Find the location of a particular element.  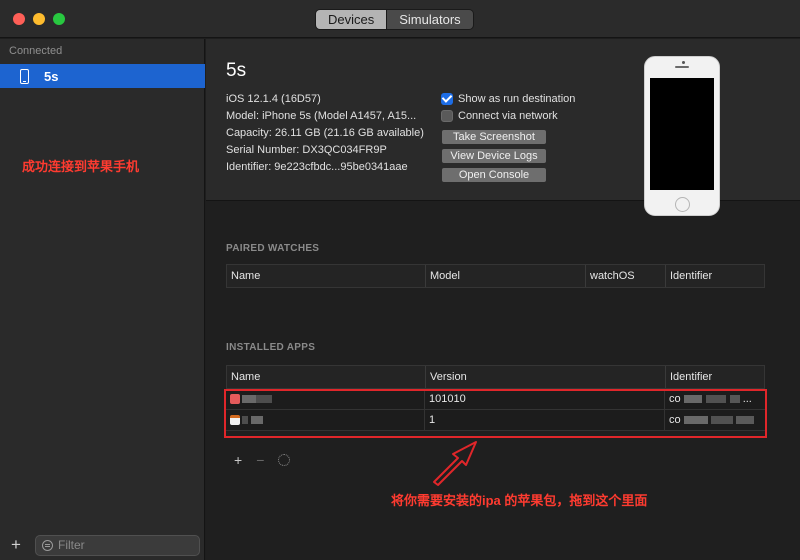

installed-apps-header: Name Version Identifier is located at coordinates (495, 377).